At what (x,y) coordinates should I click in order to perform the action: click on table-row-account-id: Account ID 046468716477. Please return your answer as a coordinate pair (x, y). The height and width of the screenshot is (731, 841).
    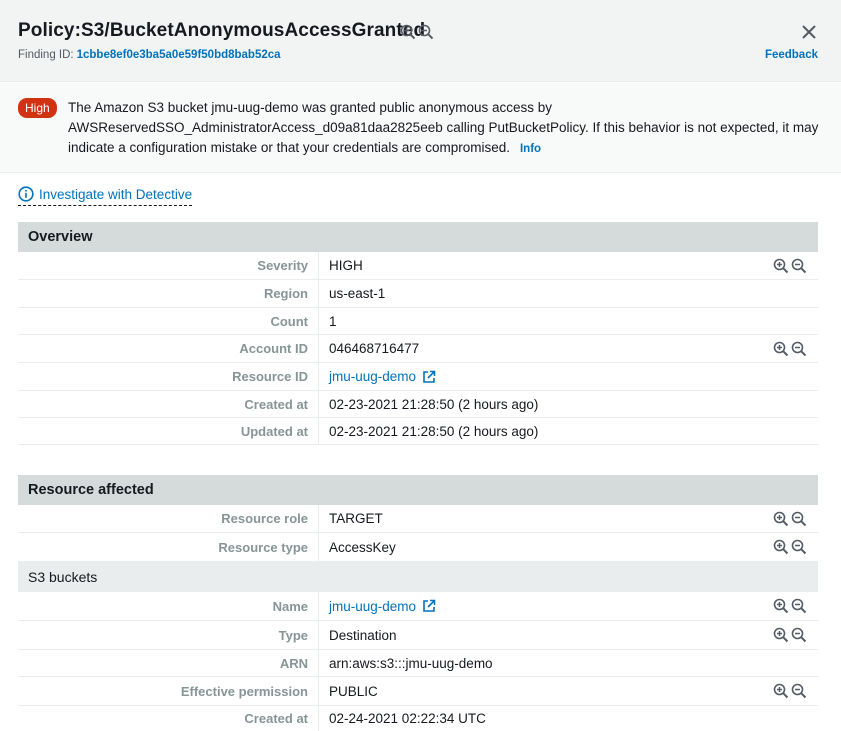
    Looking at the image, I should click on (418, 349).